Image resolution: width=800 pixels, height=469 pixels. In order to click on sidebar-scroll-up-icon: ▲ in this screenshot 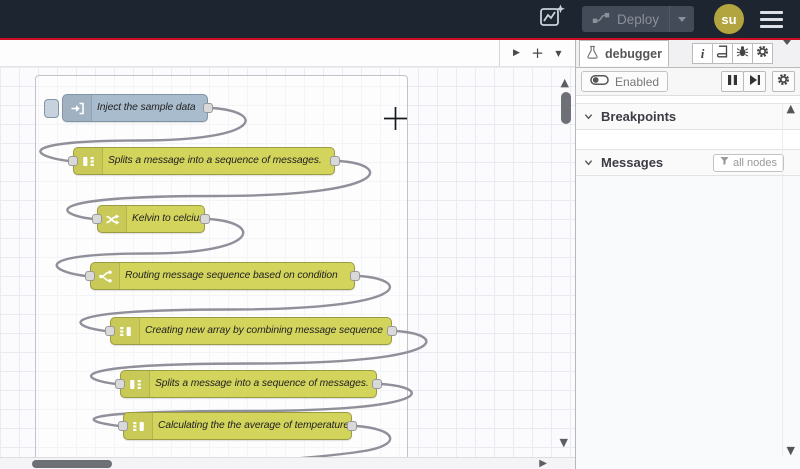, I will do `click(791, 108)`.